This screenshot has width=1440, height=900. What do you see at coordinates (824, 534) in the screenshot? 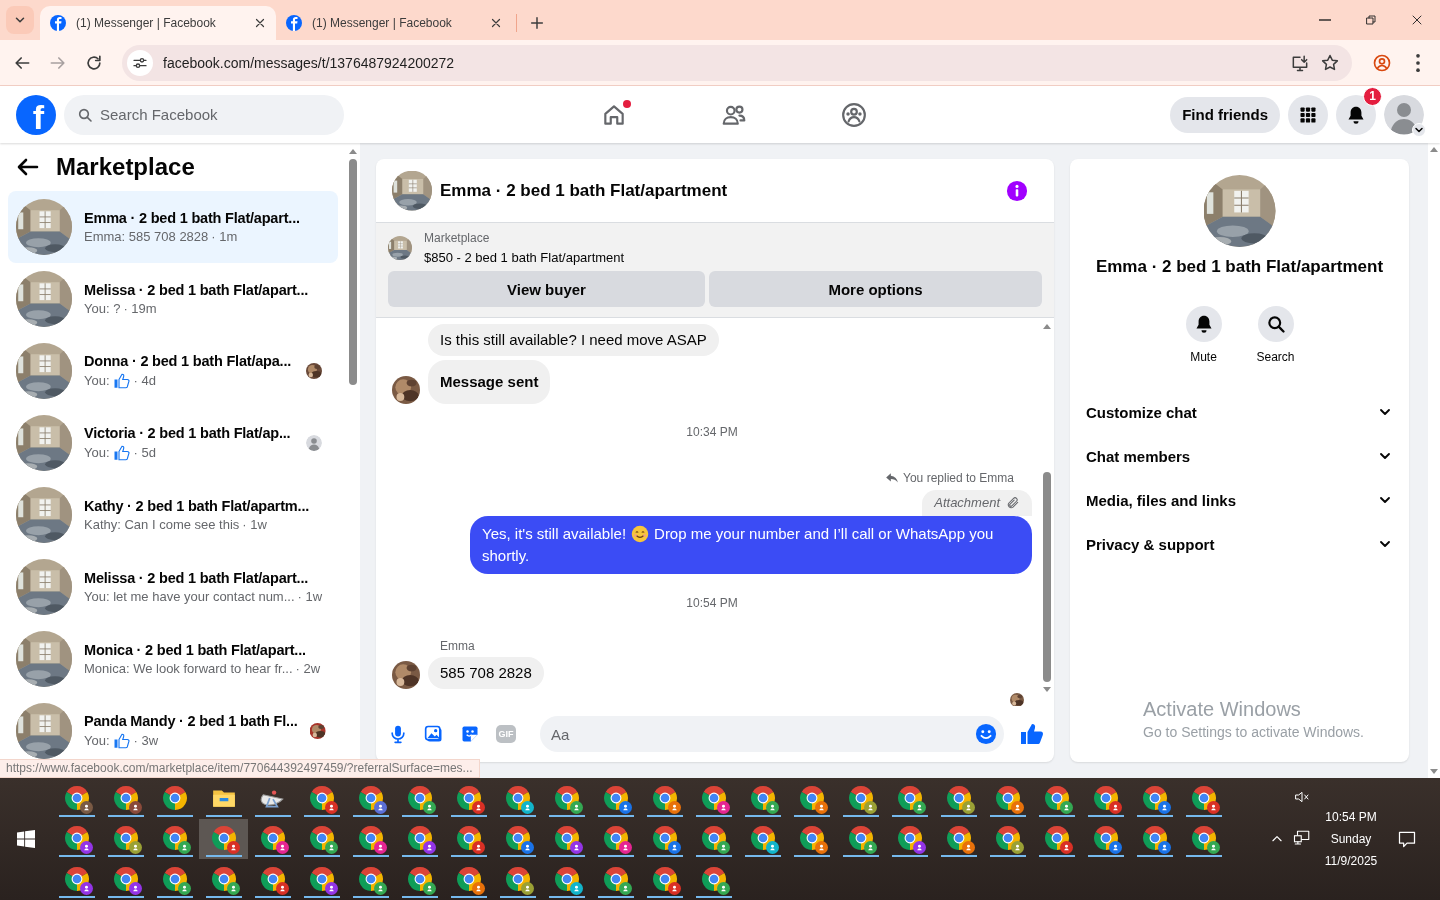
I see `message-text: Drop me your number and I’ll call or WhatsApp you` at bounding box center [824, 534].